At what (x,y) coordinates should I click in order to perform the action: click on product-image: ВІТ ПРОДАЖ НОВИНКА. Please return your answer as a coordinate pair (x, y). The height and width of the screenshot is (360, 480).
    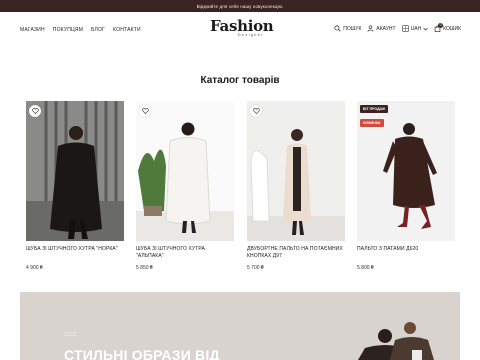
    Looking at the image, I should click on (406, 171).